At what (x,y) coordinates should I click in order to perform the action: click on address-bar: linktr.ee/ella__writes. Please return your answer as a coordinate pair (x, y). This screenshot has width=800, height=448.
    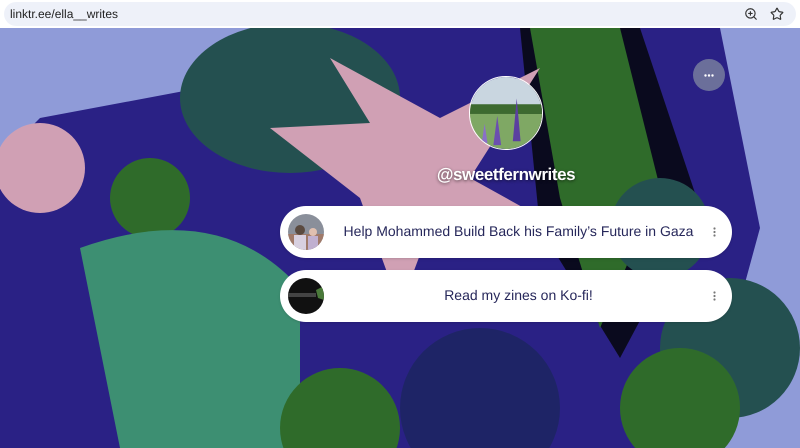
    Looking at the image, I should click on (400, 14).